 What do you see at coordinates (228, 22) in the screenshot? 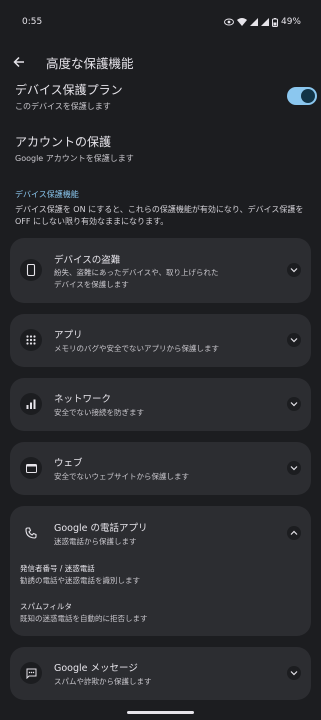
I see `eye-icon` at bounding box center [228, 22].